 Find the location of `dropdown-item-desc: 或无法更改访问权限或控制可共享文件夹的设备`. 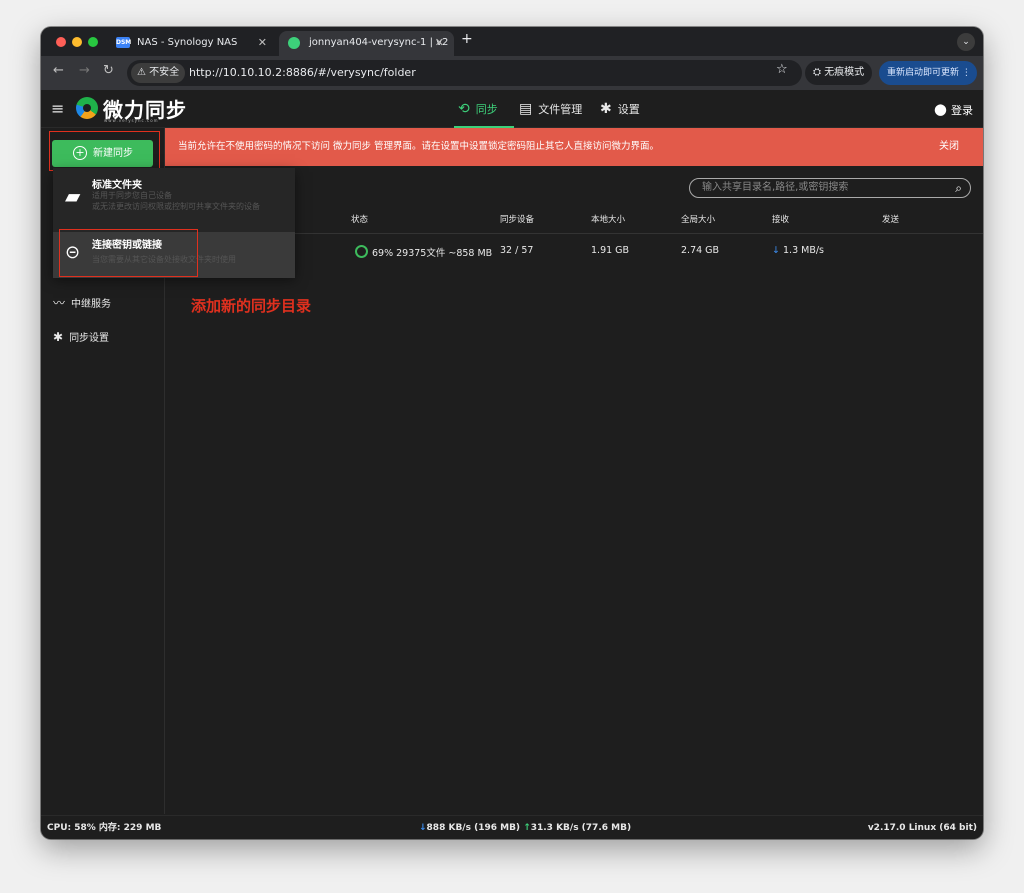

dropdown-item-desc: 或无法更改访问权限或控制可共享文件夹的设备 is located at coordinates (176, 206).